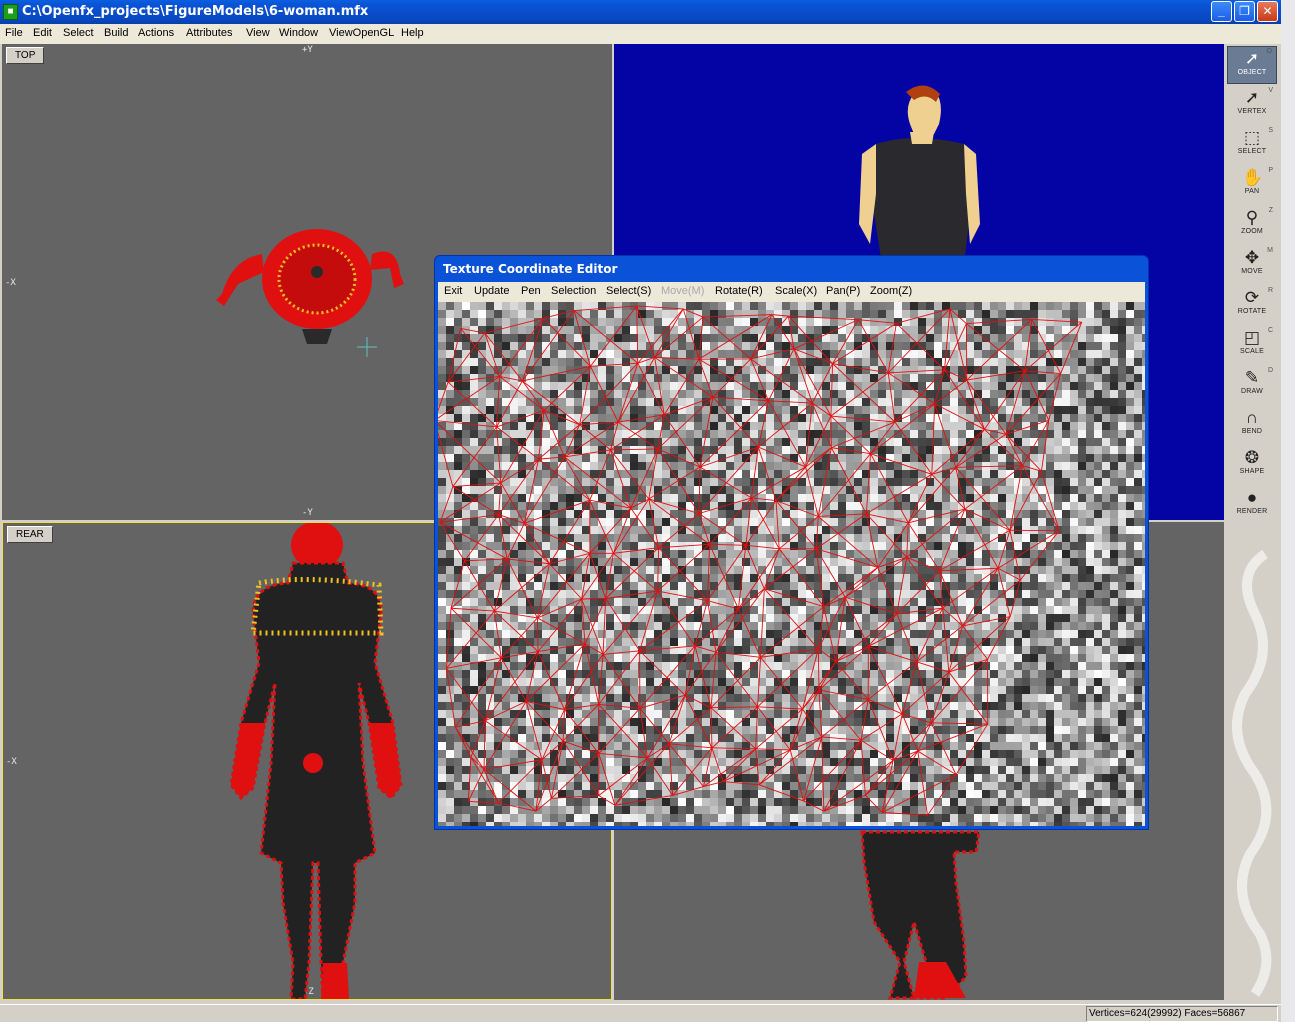  I want to click on menu-attributes: Attributes, so click(209, 33).